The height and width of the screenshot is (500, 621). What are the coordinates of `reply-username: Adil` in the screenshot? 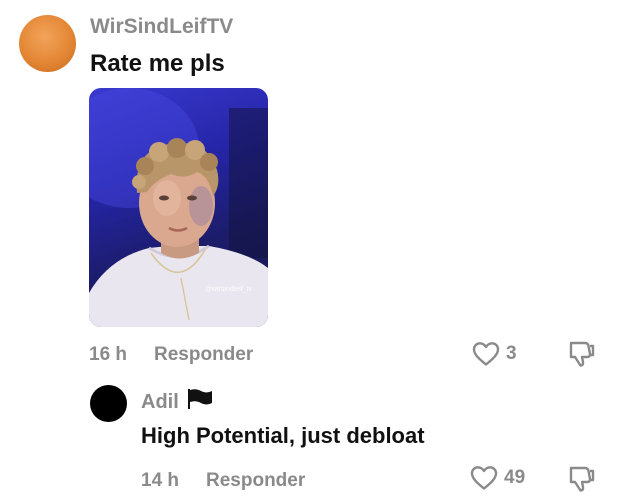 It's located at (160, 402).